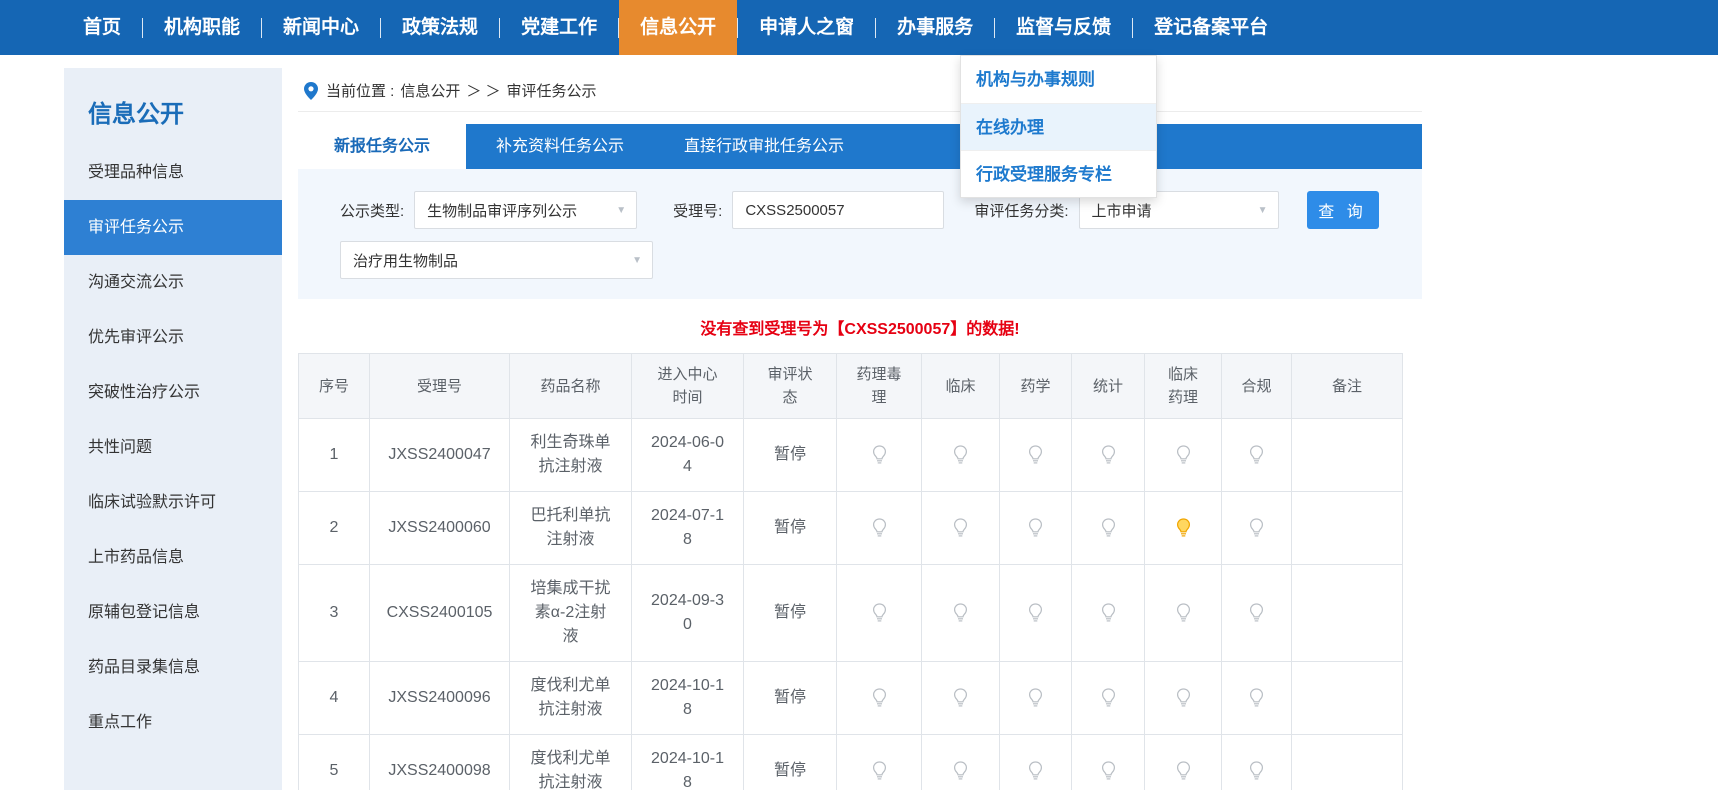 Image resolution: width=1718 pixels, height=790 pixels. What do you see at coordinates (496, 260) in the screenshot?
I see `biologic-subtype-select: 治疗用生物制品 ▼` at bounding box center [496, 260].